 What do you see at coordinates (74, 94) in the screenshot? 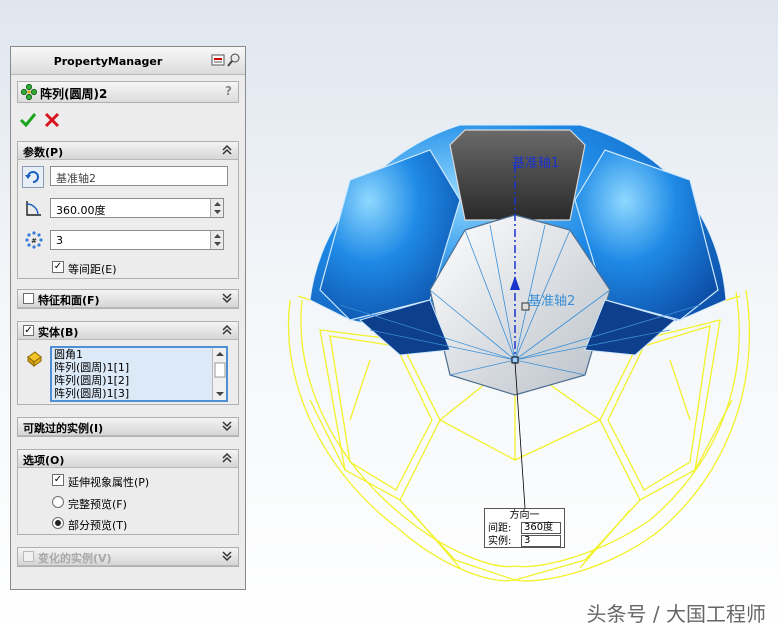
I see `feature-name: 阵列(圆周)2` at bounding box center [74, 94].